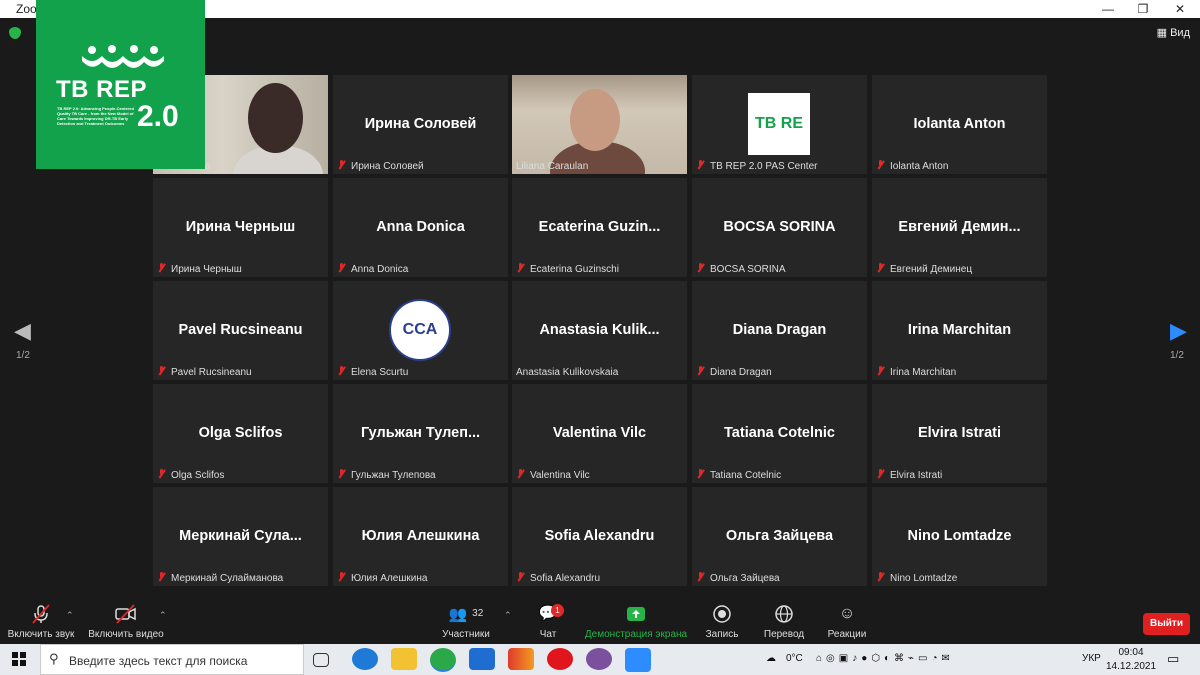 The height and width of the screenshot is (675, 1200). I want to click on translate-button: Перевод, so click(784, 621).